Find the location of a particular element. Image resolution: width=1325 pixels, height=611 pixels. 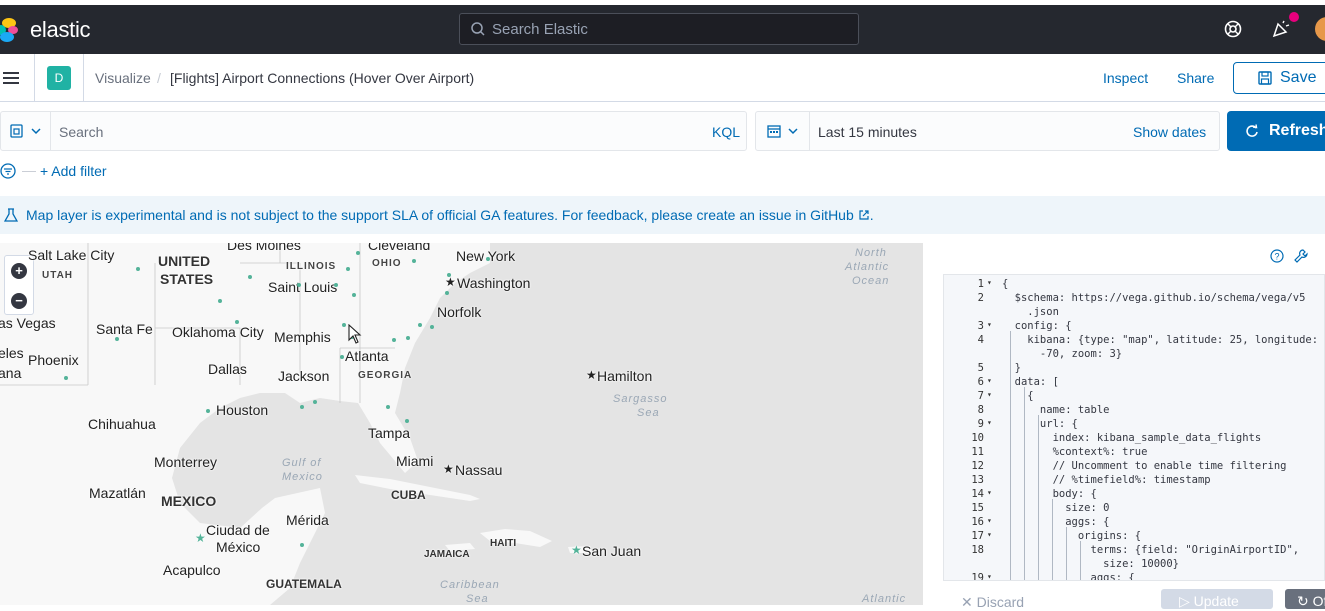

code-line: 13 // %timefield%: timestamp is located at coordinates (1134, 481).